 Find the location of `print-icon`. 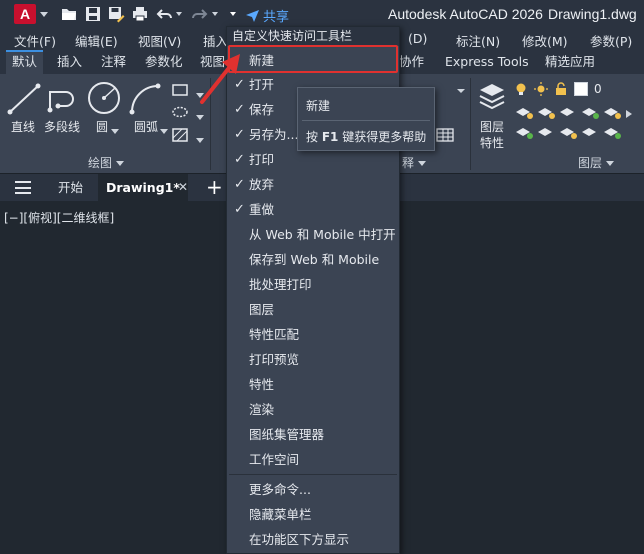

print-icon is located at coordinates (140, 14).